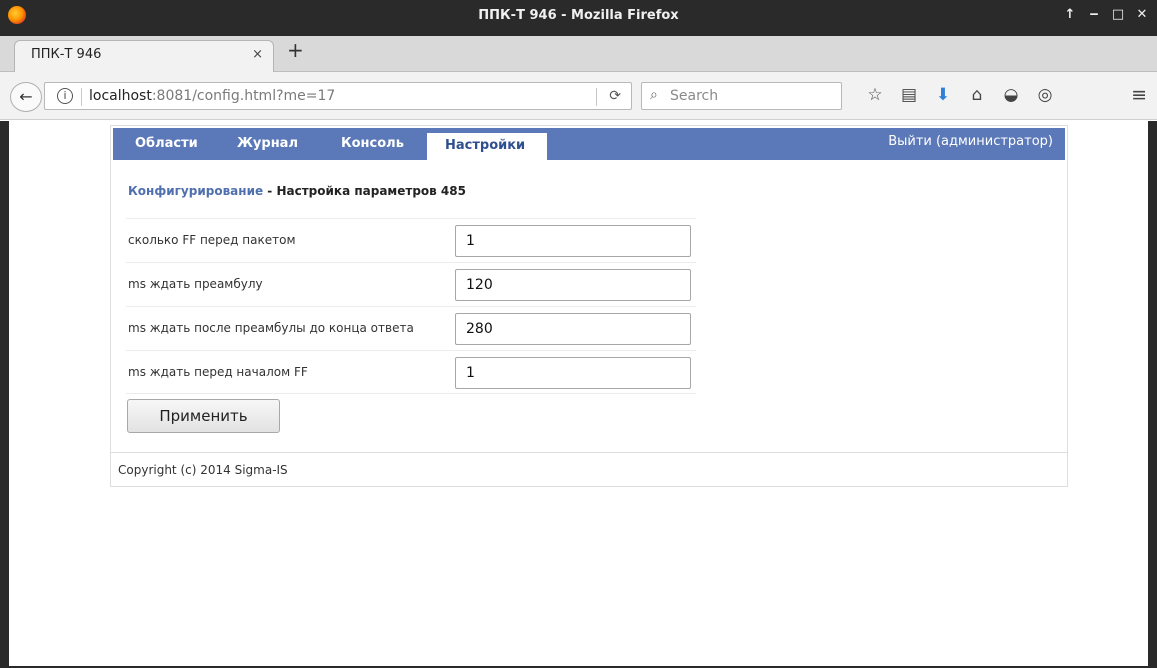  I want to click on copyright-text: Copyright (c) 2014 Sigma-IS, so click(203, 470).